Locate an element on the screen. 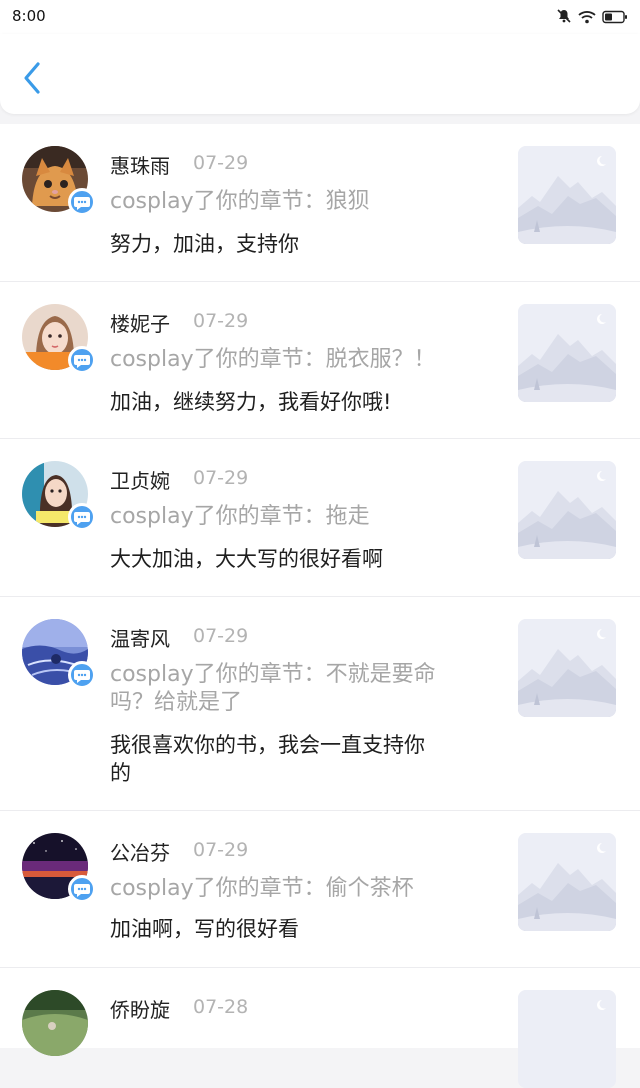 The height and width of the screenshot is (1088, 640). comment-item: 公冶芬 07-29 cosplay了你的章节：偷个茶杯 加油啊，写的很好看 is located at coordinates (320, 889).